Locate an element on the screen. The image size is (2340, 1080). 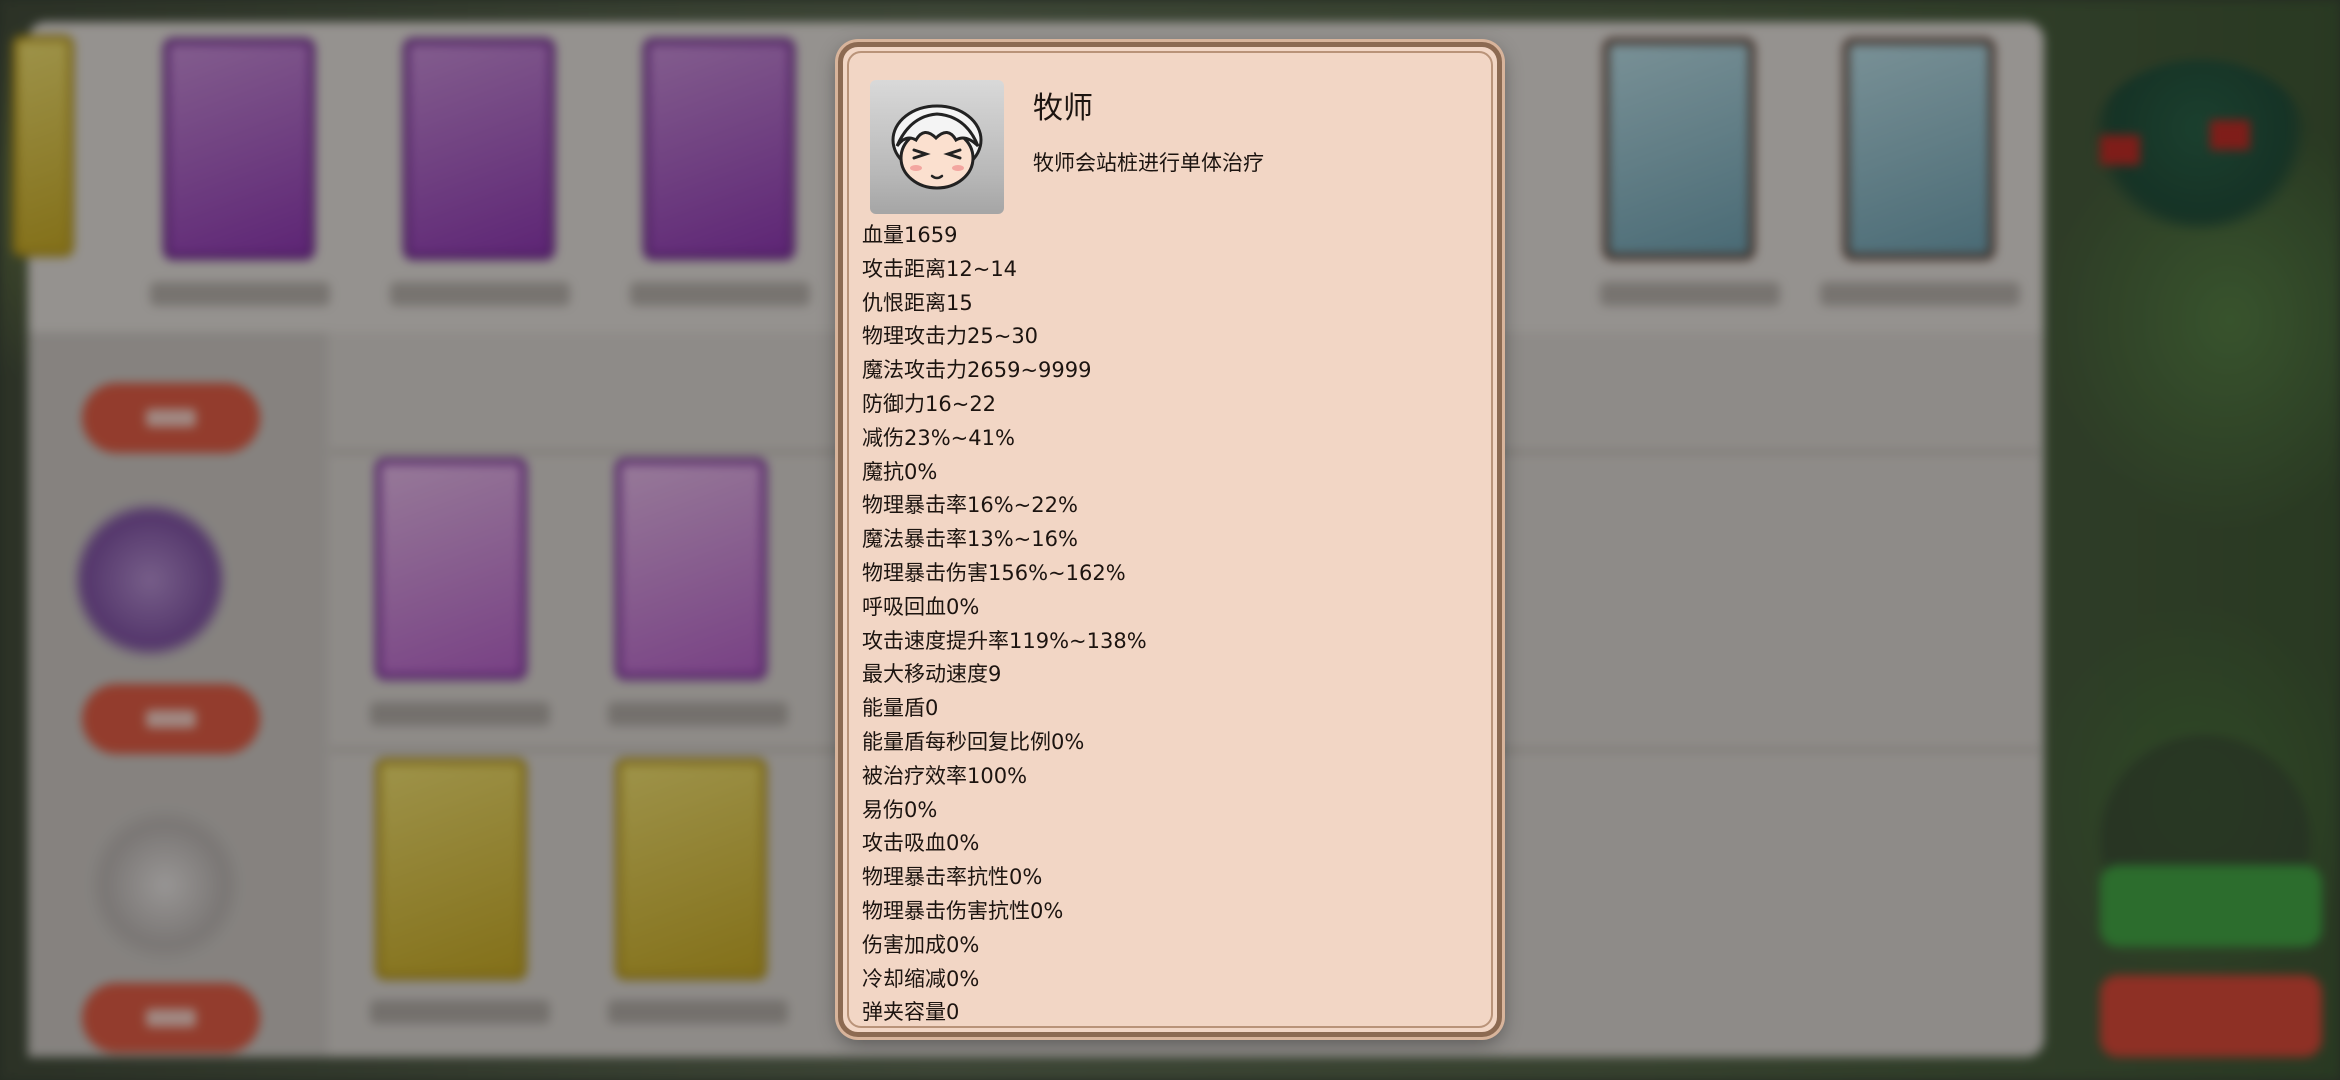
priest-portrait-icon is located at coordinates (937, 147).